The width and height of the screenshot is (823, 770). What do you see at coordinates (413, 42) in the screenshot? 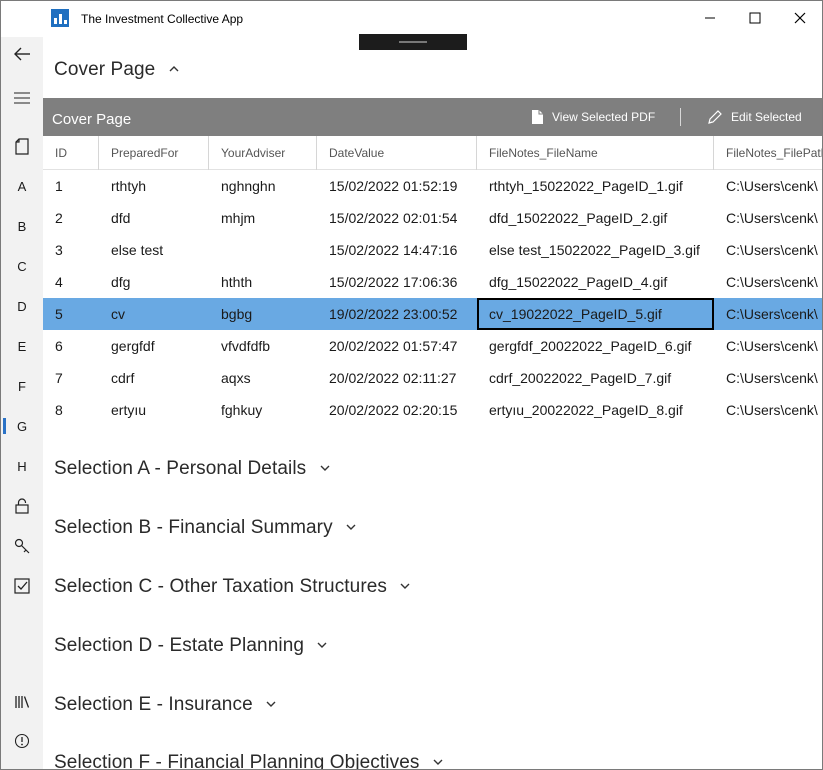
I see `drag-handle` at bounding box center [413, 42].